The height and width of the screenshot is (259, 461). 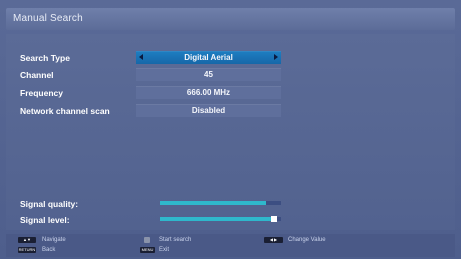 I want to click on ok-key-icon, so click(x=147, y=240).